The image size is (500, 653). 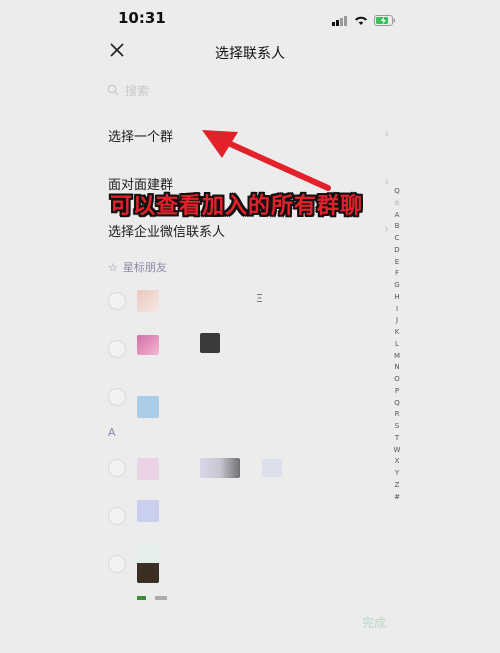 What do you see at coordinates (397, 216) in the screenshot?
I see `index-letter: A` at bounding box center [397, 216].